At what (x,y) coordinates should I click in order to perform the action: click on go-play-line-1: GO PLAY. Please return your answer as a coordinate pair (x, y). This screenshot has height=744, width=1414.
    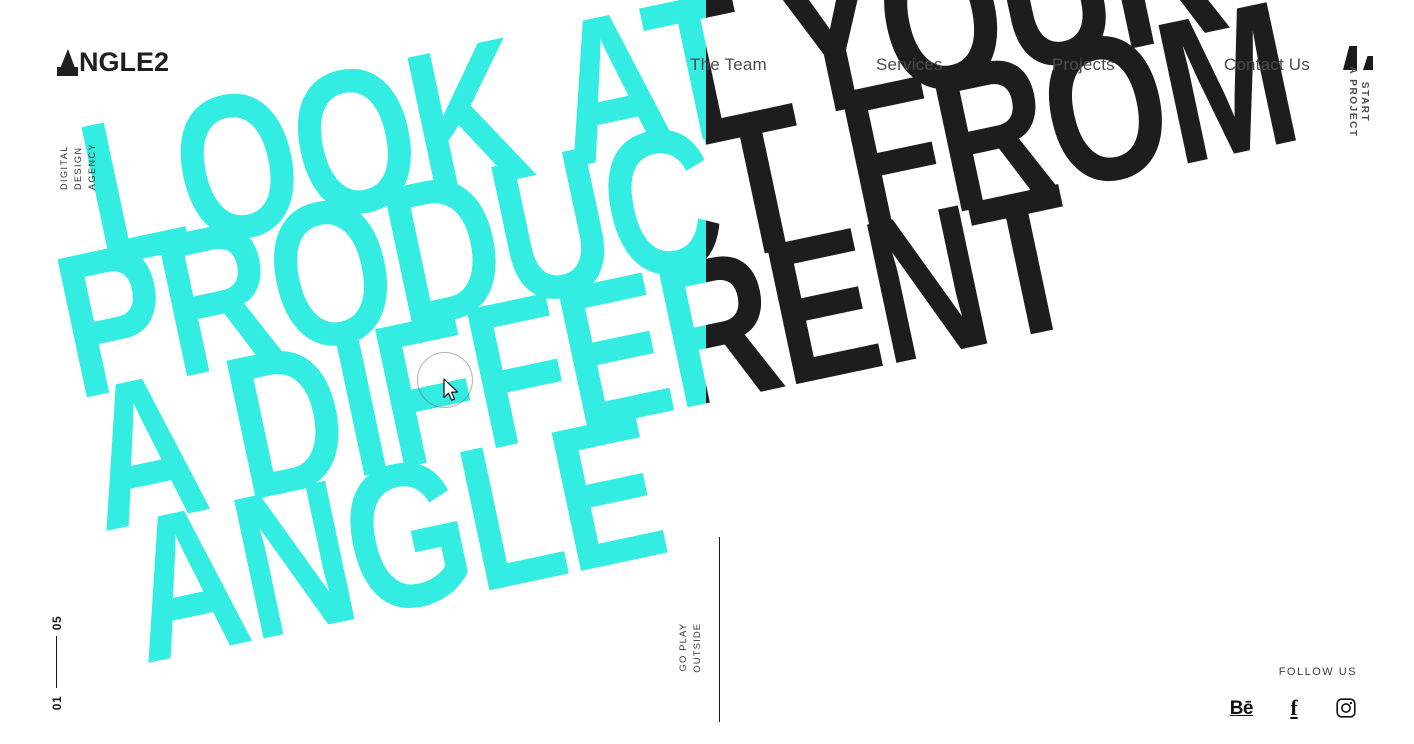
    Looking at the image, I should click on (684, 647).